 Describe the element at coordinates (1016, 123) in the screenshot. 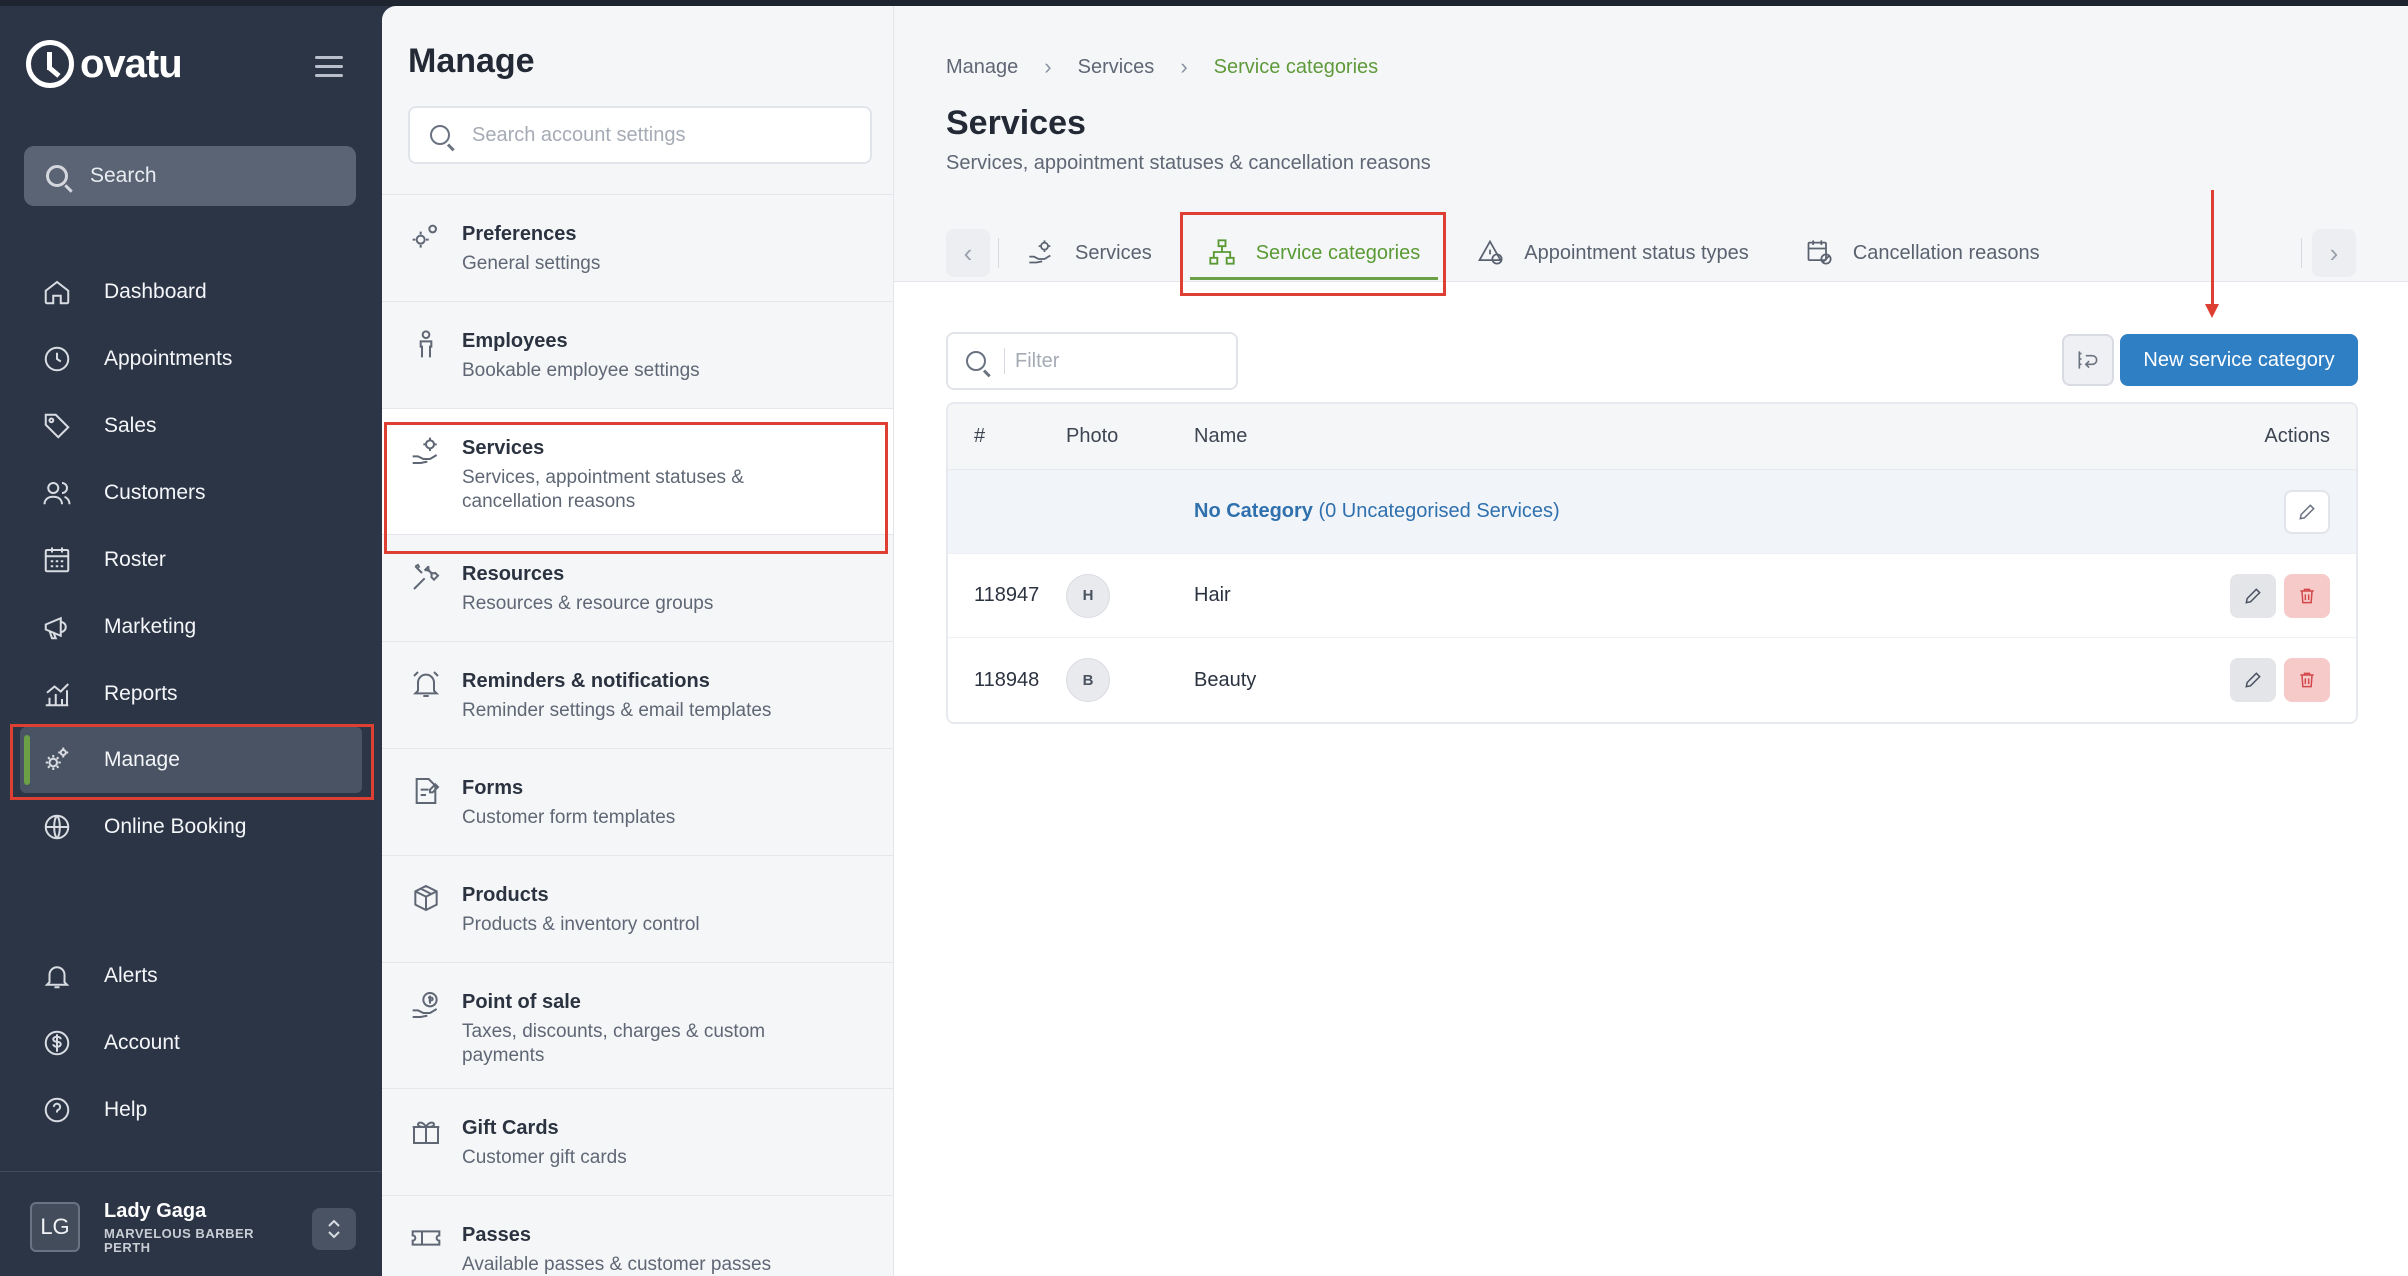

I see `page-title: Services` at that location.